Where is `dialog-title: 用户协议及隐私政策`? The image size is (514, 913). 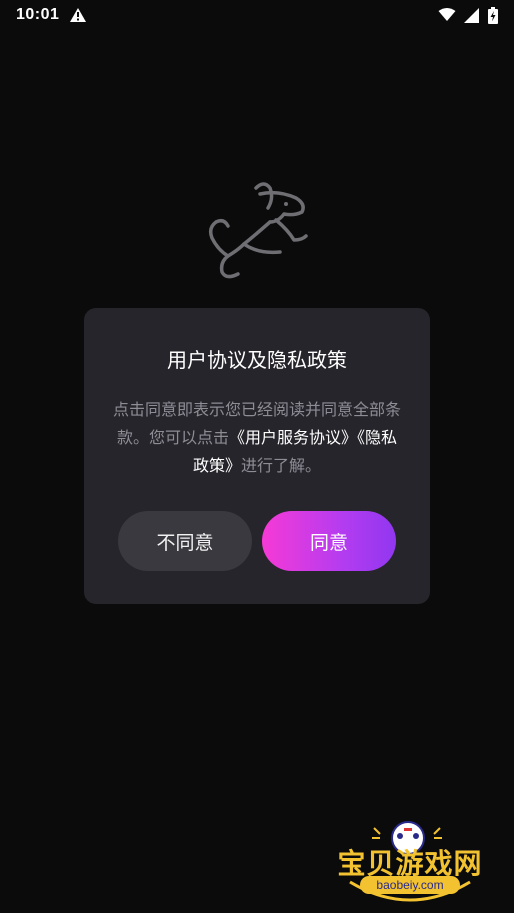
dialog-title: 用户协议及隐私政策 is located at coordinates (257, 360).